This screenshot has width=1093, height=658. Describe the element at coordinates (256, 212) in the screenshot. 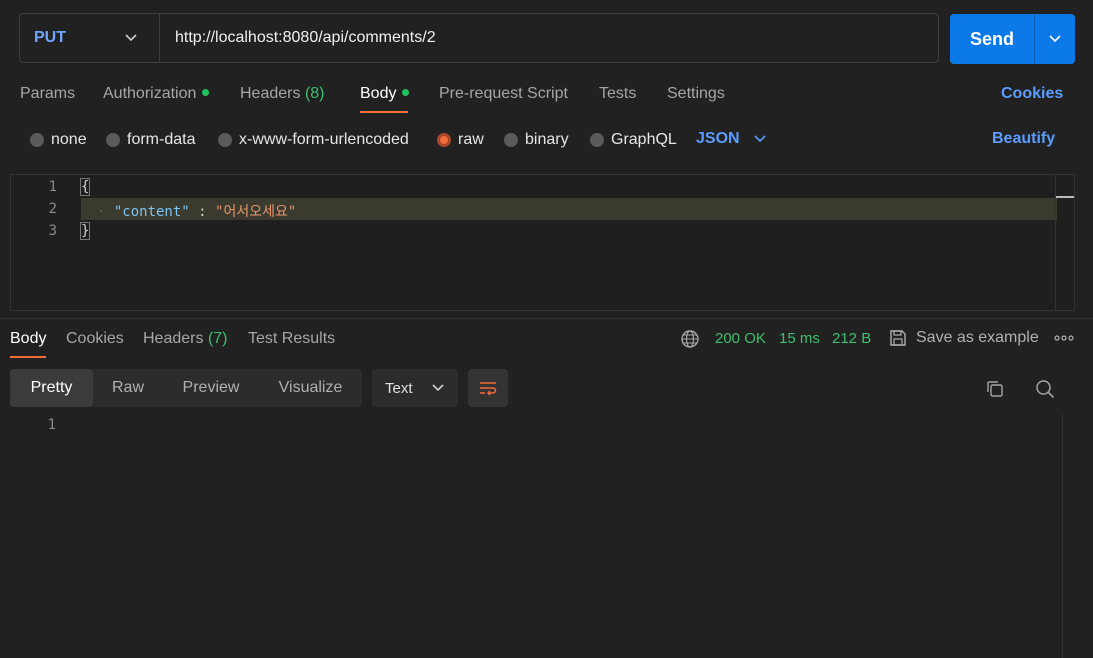

I see `json-value: "어서오세요"` at that location.